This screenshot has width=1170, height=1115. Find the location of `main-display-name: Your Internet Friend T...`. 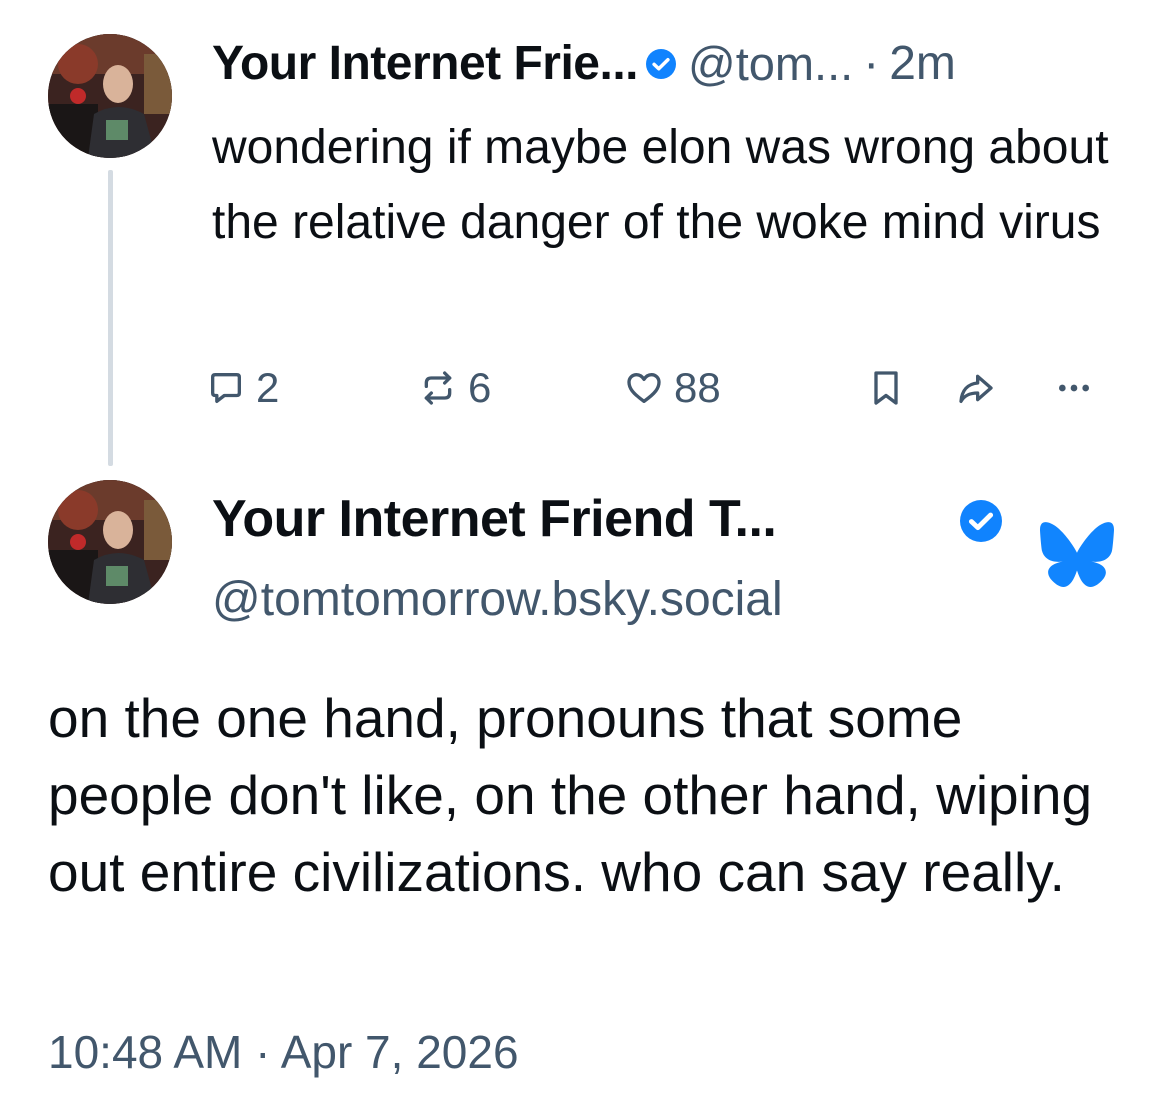

main-display-name: Your Internet Friend T... is located at coordinates (494, 519).